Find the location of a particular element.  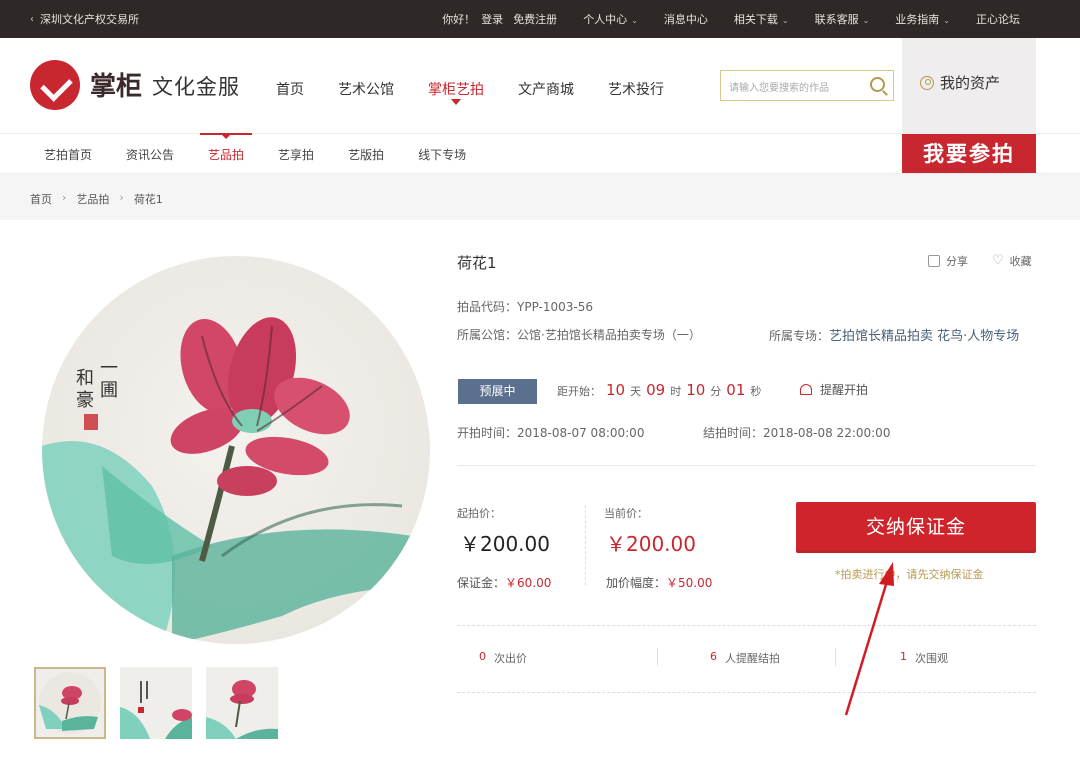

price-divider is located at coordinates (585, 545).